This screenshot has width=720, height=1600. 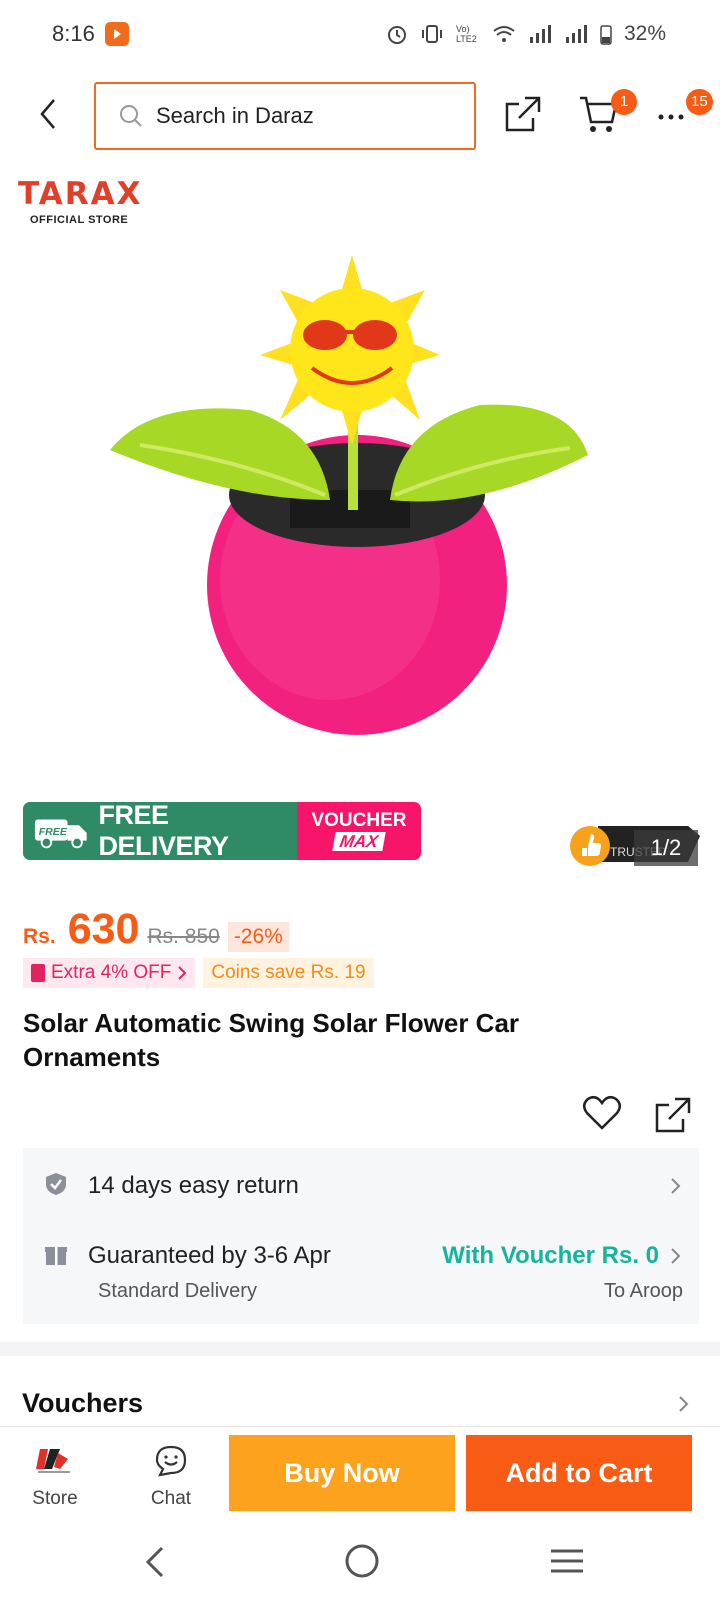 I want to click on chat-icon, so click(x=171, y=1461).